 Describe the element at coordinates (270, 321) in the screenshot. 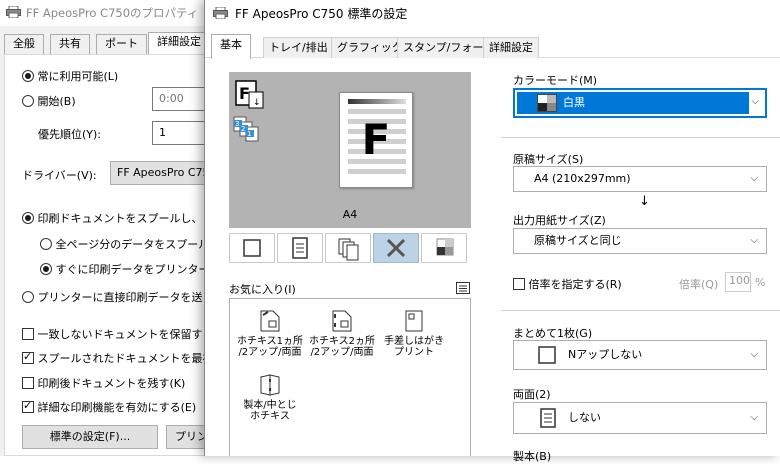

I see `staple-1-icon` at that location.